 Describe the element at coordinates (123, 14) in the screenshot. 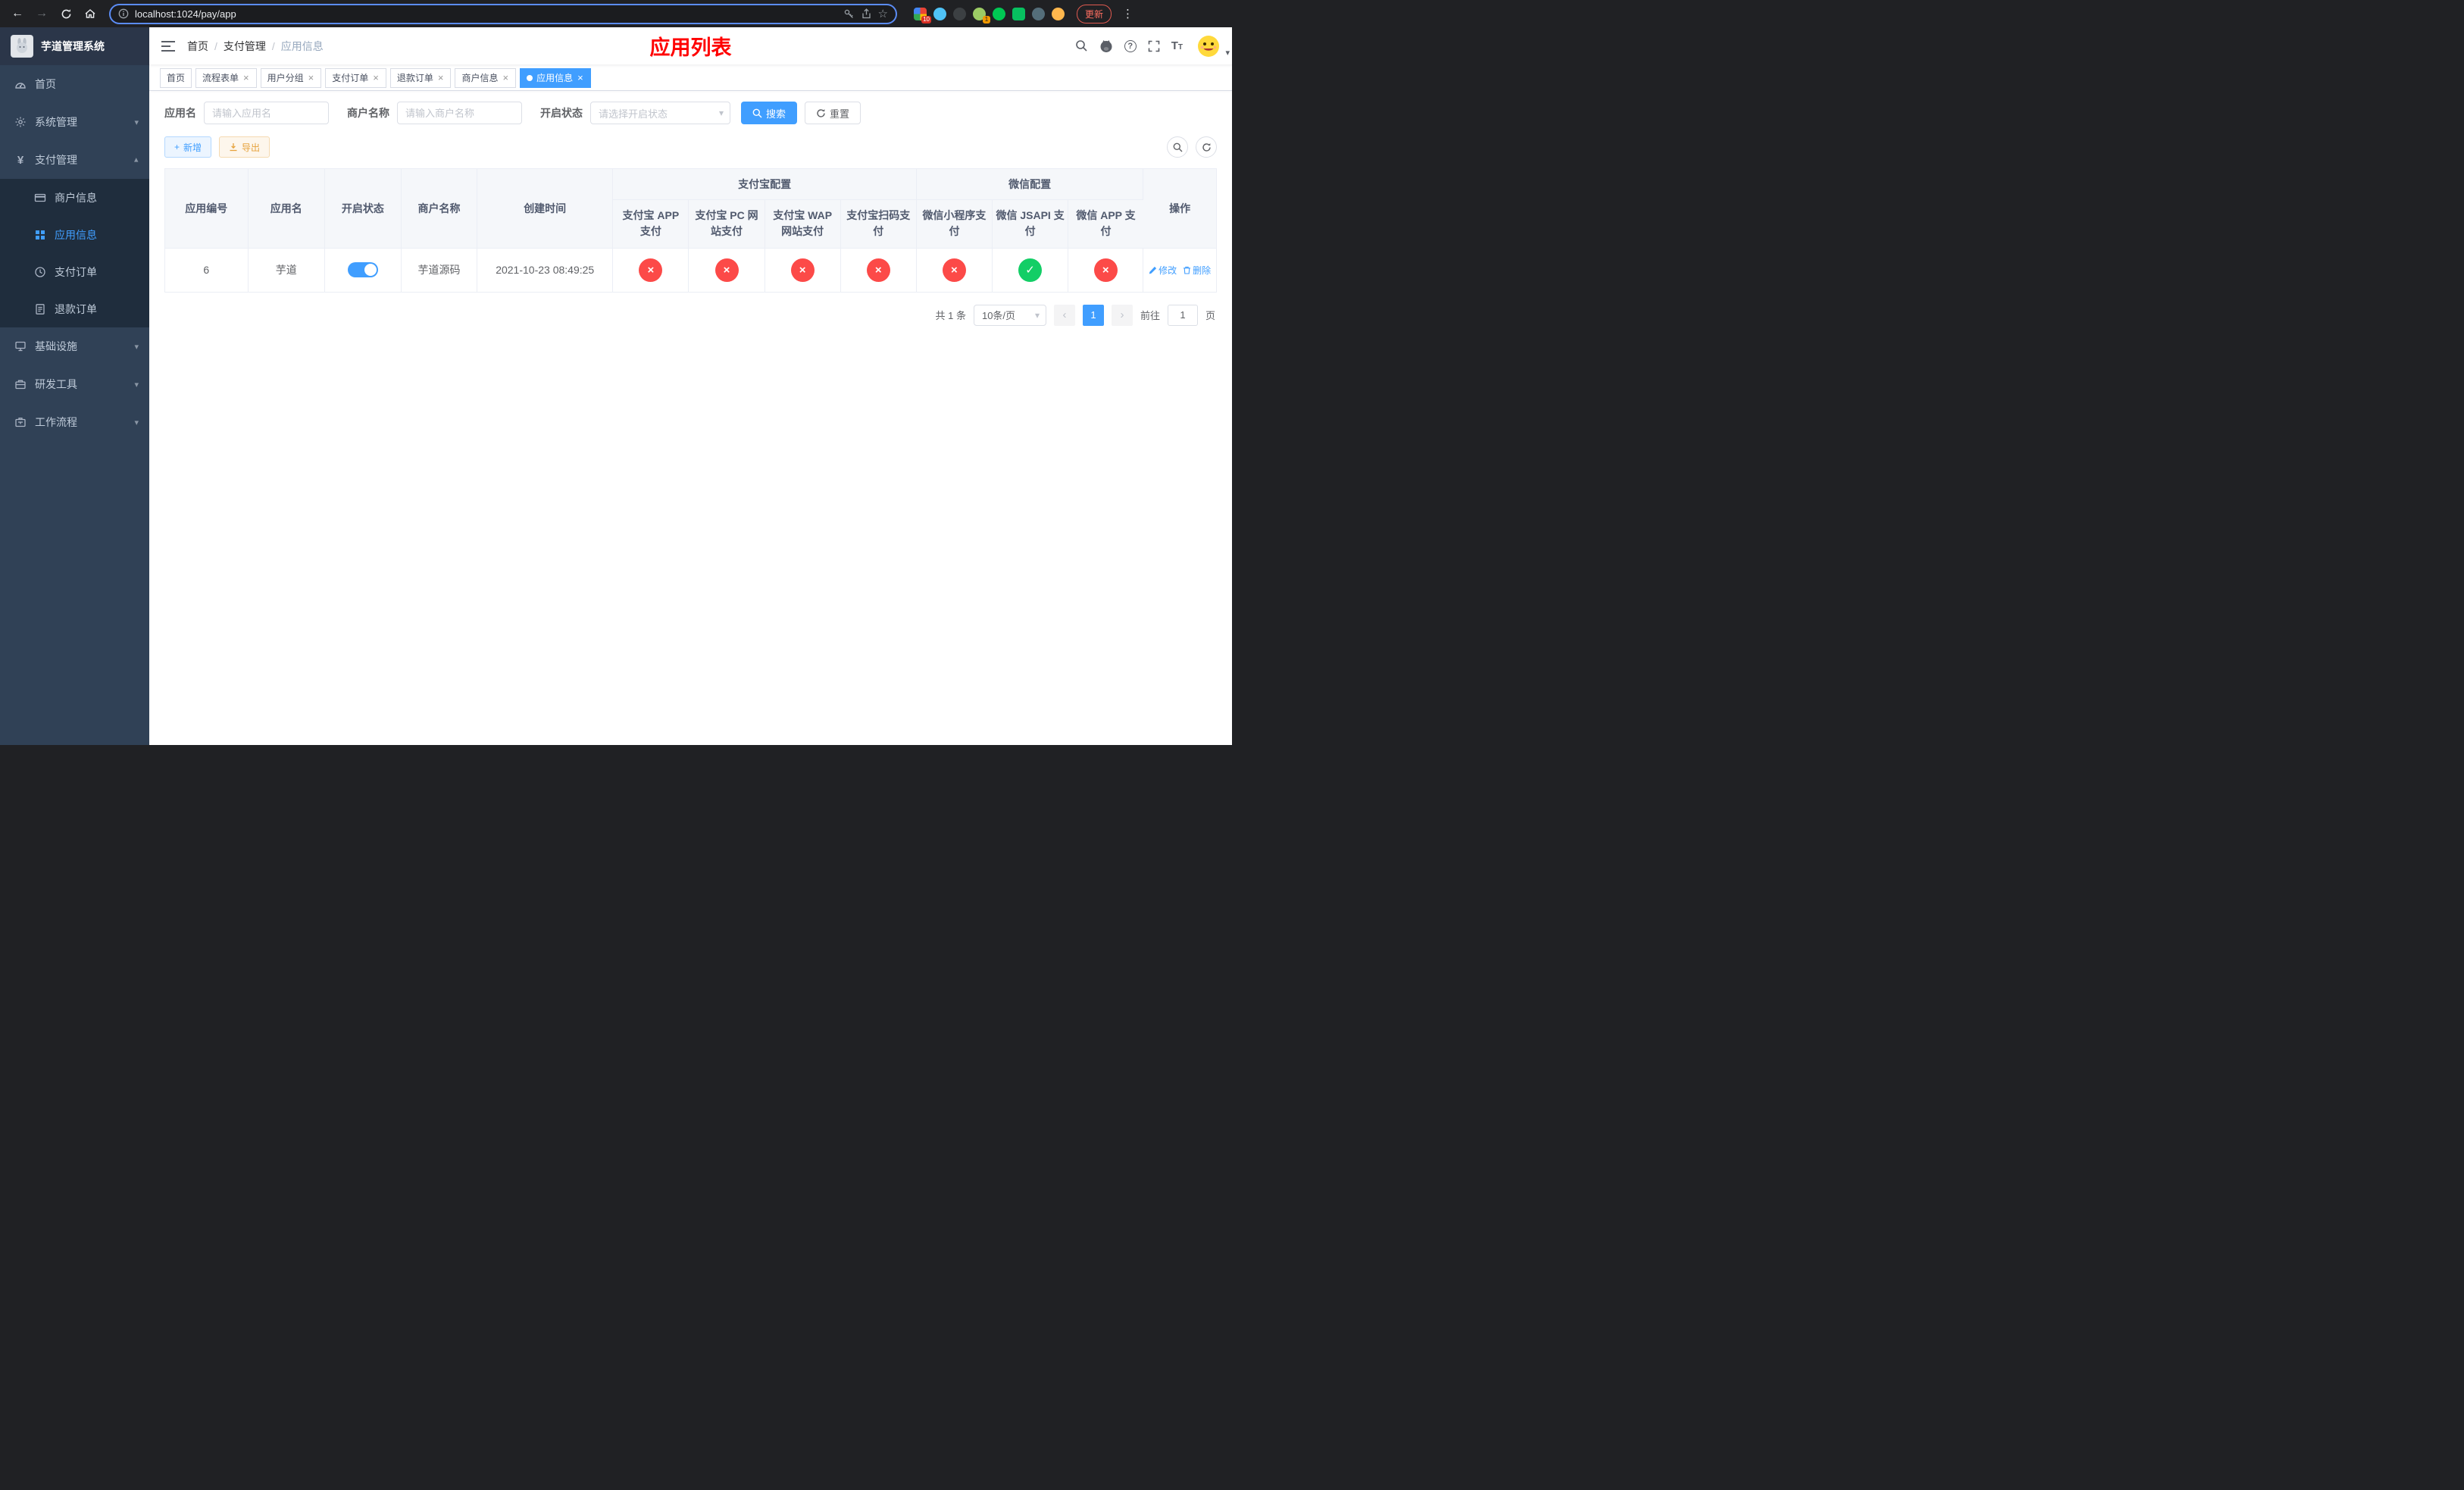

I see `info-icon` at that location.